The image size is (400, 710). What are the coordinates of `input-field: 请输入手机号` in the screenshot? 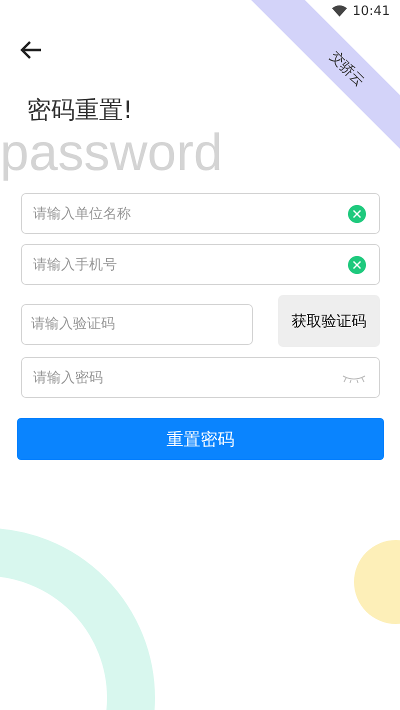 It's located at (200, 264).